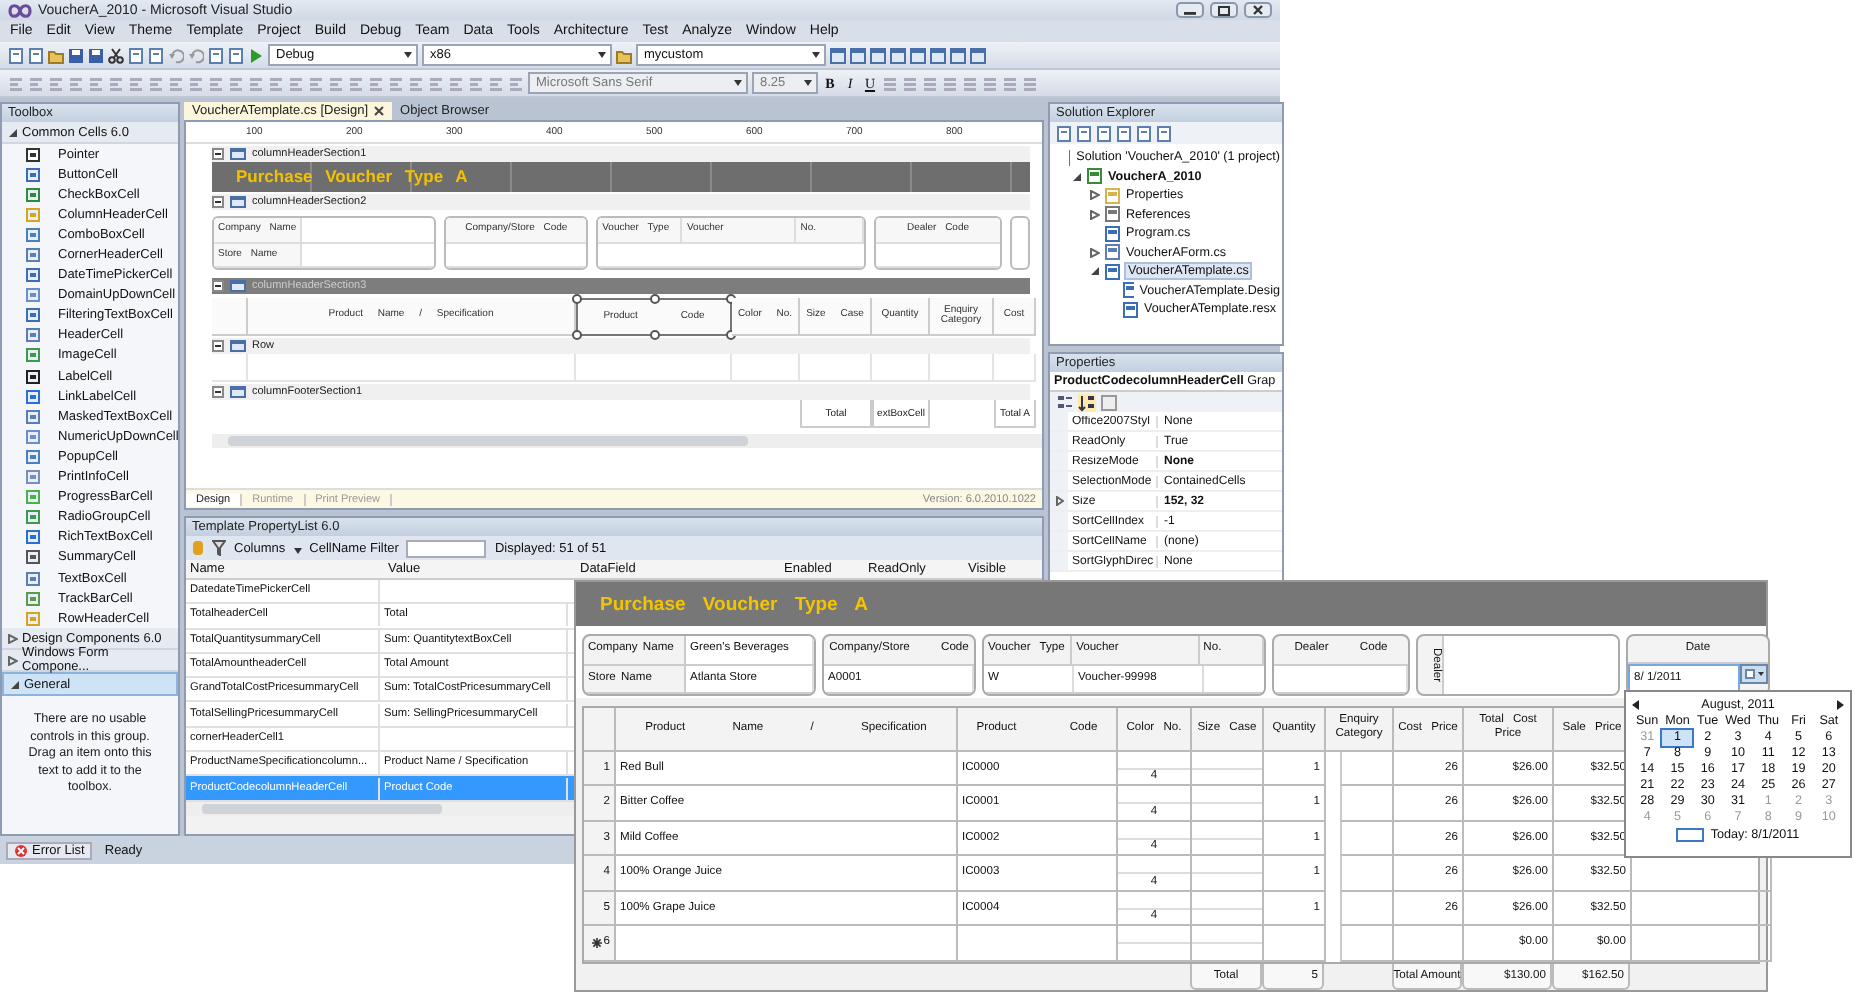 The height and width of the screenshot is (992, 1856). What do you see at coordinates (1087, 402) in the screenshot?
I see `sort-icon` at bounding box center [1087, 402].